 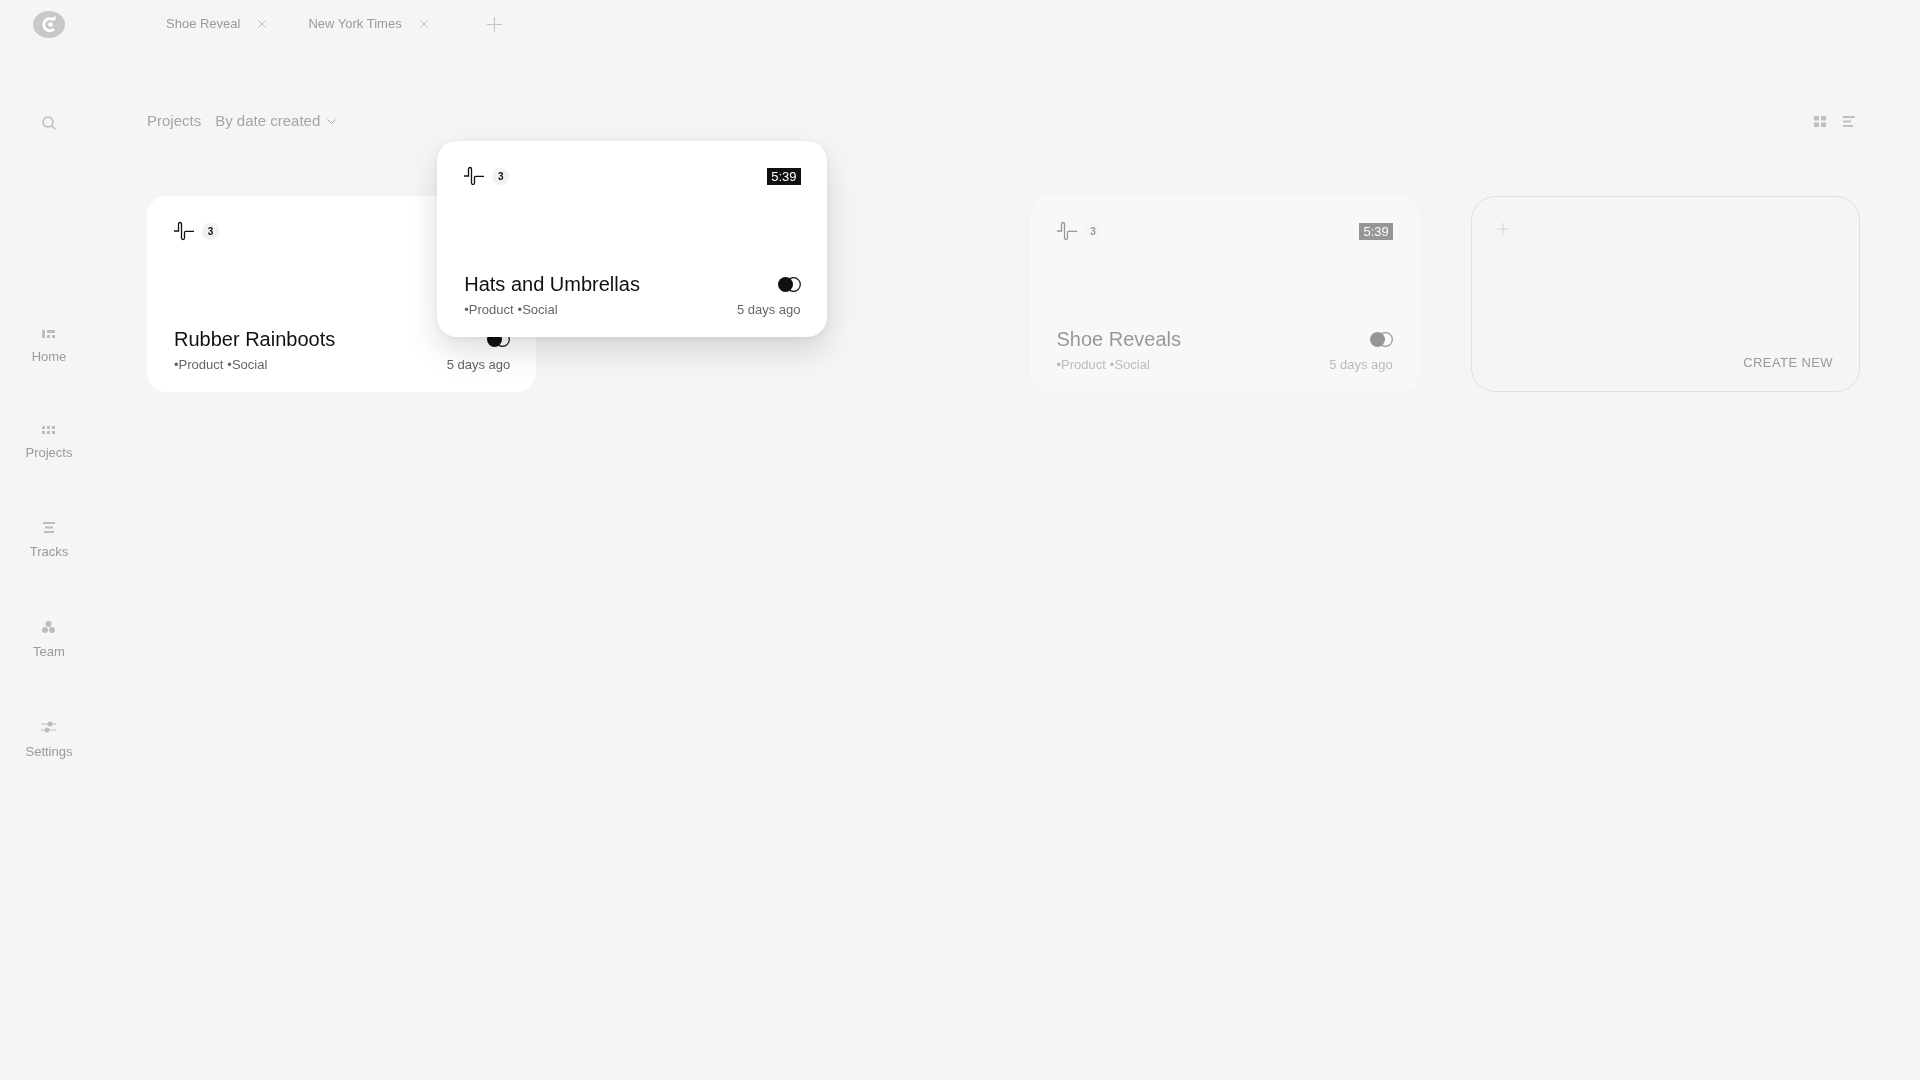 What do you see at coordinates (632, 239) in the screenshot?
I see `project-card-drag-overlay: 3 5:39 Hats and Umbrellas •Product •Social 5 days ago` at bounding box center [632, 239].